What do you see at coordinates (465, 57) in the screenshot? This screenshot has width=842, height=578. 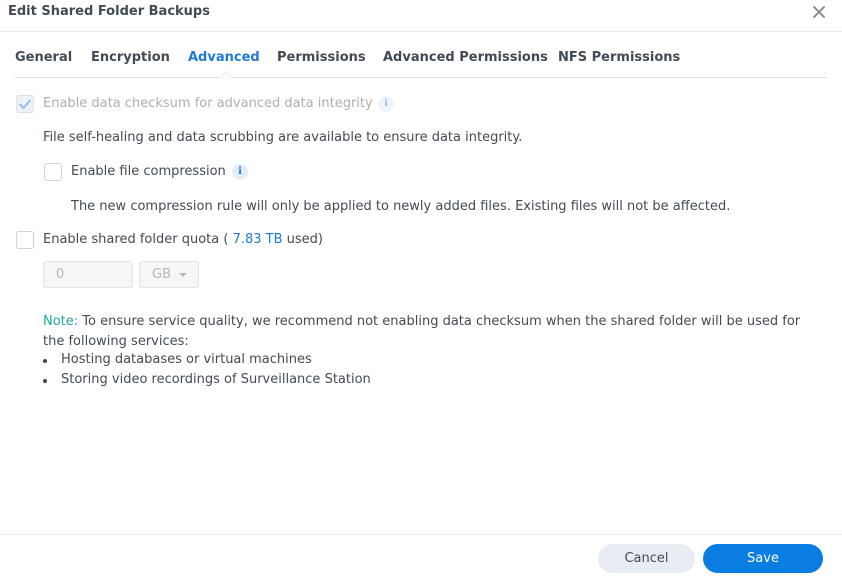 I see `tab-advanced-permissions: Advanced Permissions` at bounding box center [465, 57].